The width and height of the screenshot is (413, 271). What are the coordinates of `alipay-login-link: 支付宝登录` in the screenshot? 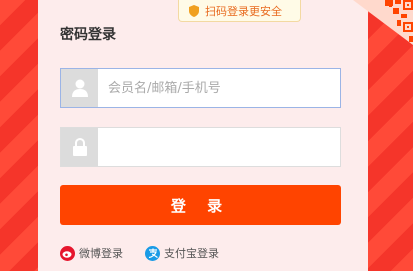 It's located at (182, 253).